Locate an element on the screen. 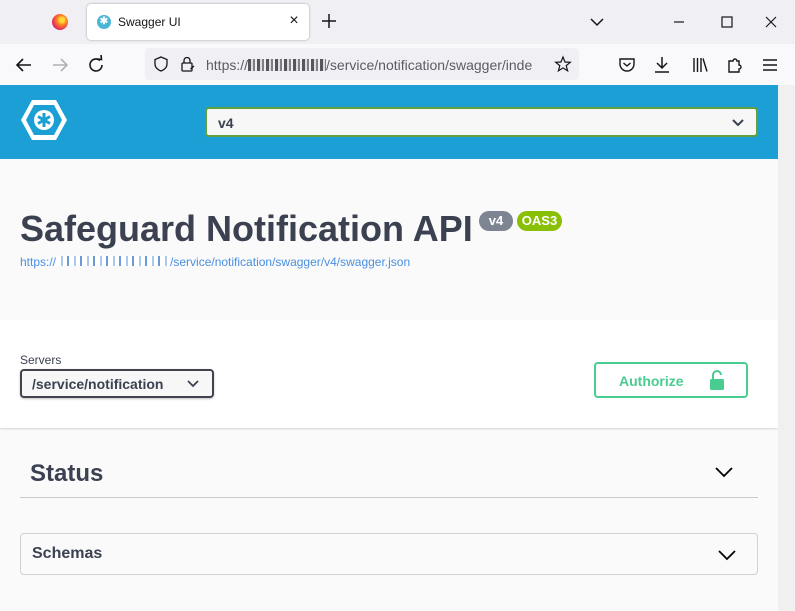 The width and height of the screenshot is (795, 611). servers-label: Servers is located at coordinates (41, 360).